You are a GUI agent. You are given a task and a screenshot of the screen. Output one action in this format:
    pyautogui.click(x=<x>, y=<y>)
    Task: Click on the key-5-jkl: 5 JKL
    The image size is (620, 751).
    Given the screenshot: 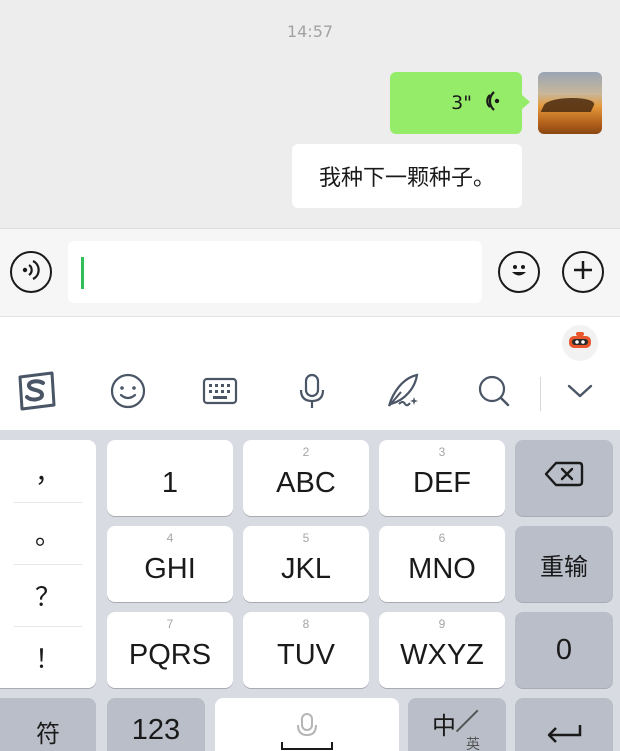 What is the action you would take?
    pyautogui.click(x=306, y=564)
    